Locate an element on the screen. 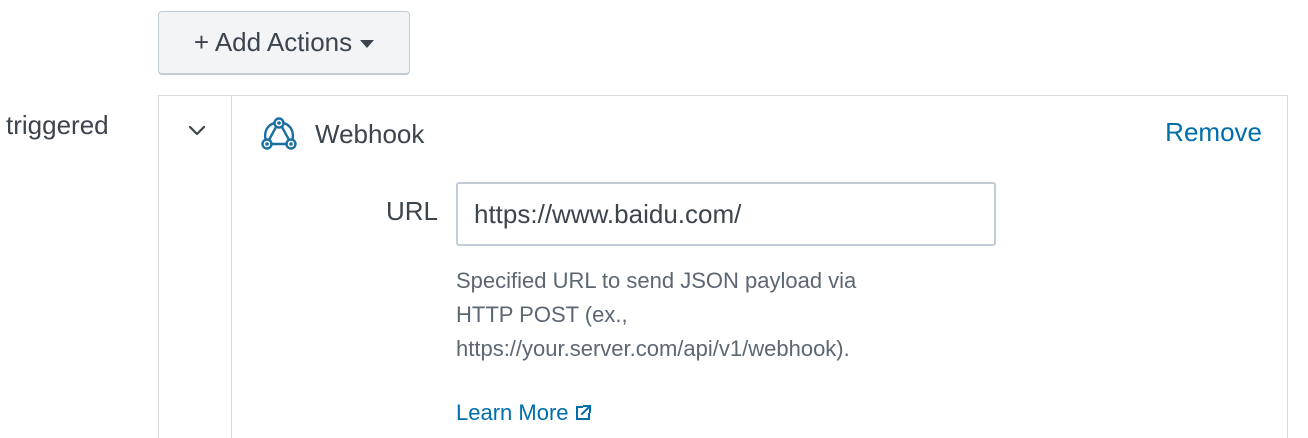  learn-more-link: Learn More is located at coordinates (524, 413).